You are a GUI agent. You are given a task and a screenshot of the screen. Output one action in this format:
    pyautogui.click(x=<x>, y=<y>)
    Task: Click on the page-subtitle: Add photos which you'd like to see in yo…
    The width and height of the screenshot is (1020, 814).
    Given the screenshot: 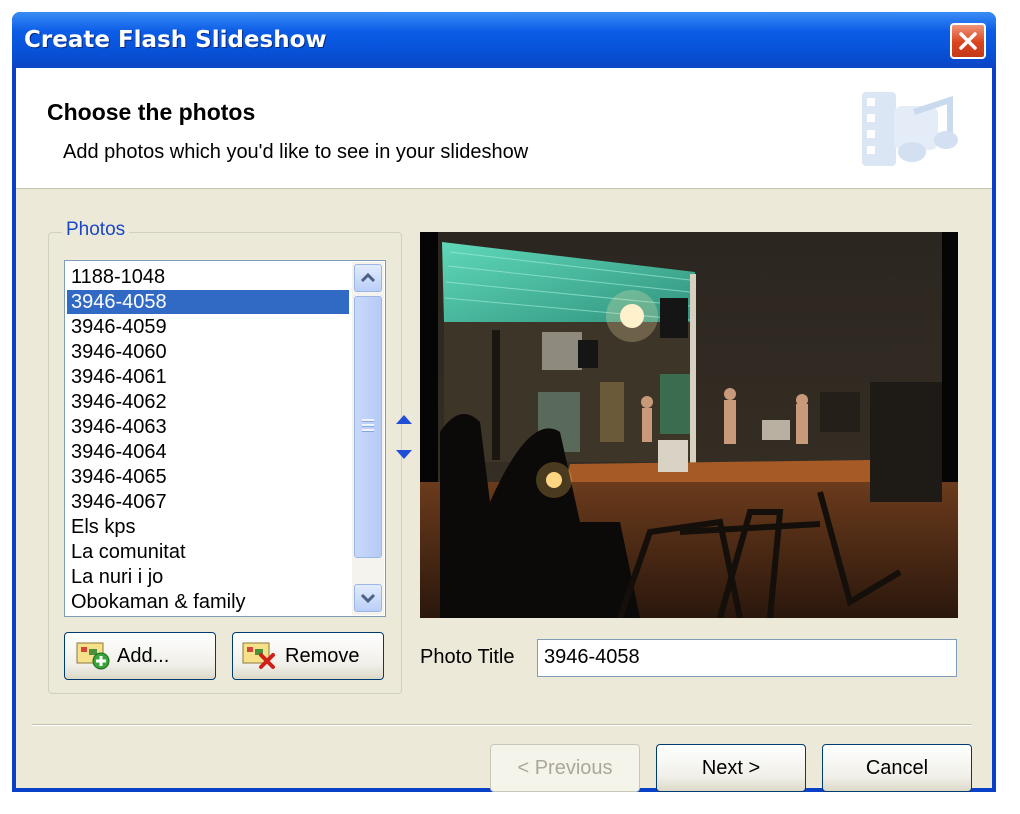 What is the action you would take?
    pyautogui.click(x=296, y=152)
    